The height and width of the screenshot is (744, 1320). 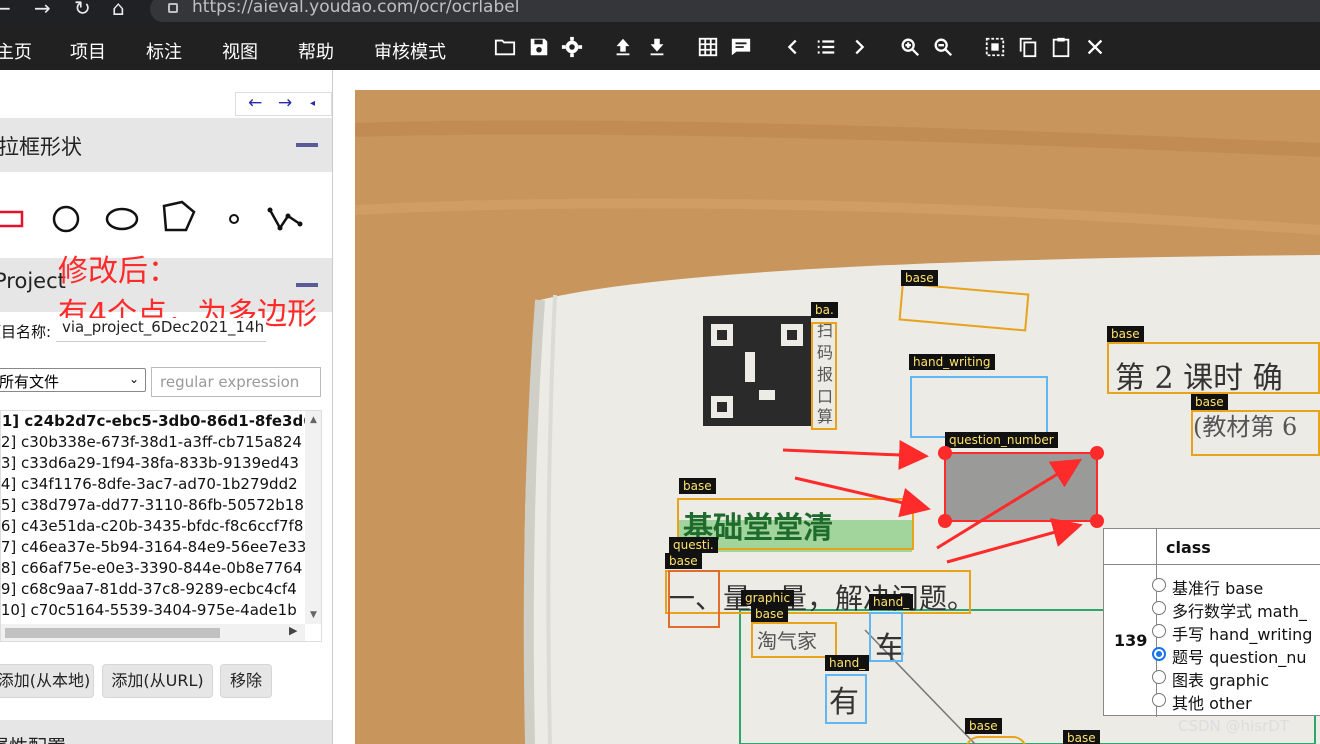 What do you see at coordinates (313, 615) in the screenshot?
I see `scroll-down-icon: ▼` at bounding box center [313, 615].